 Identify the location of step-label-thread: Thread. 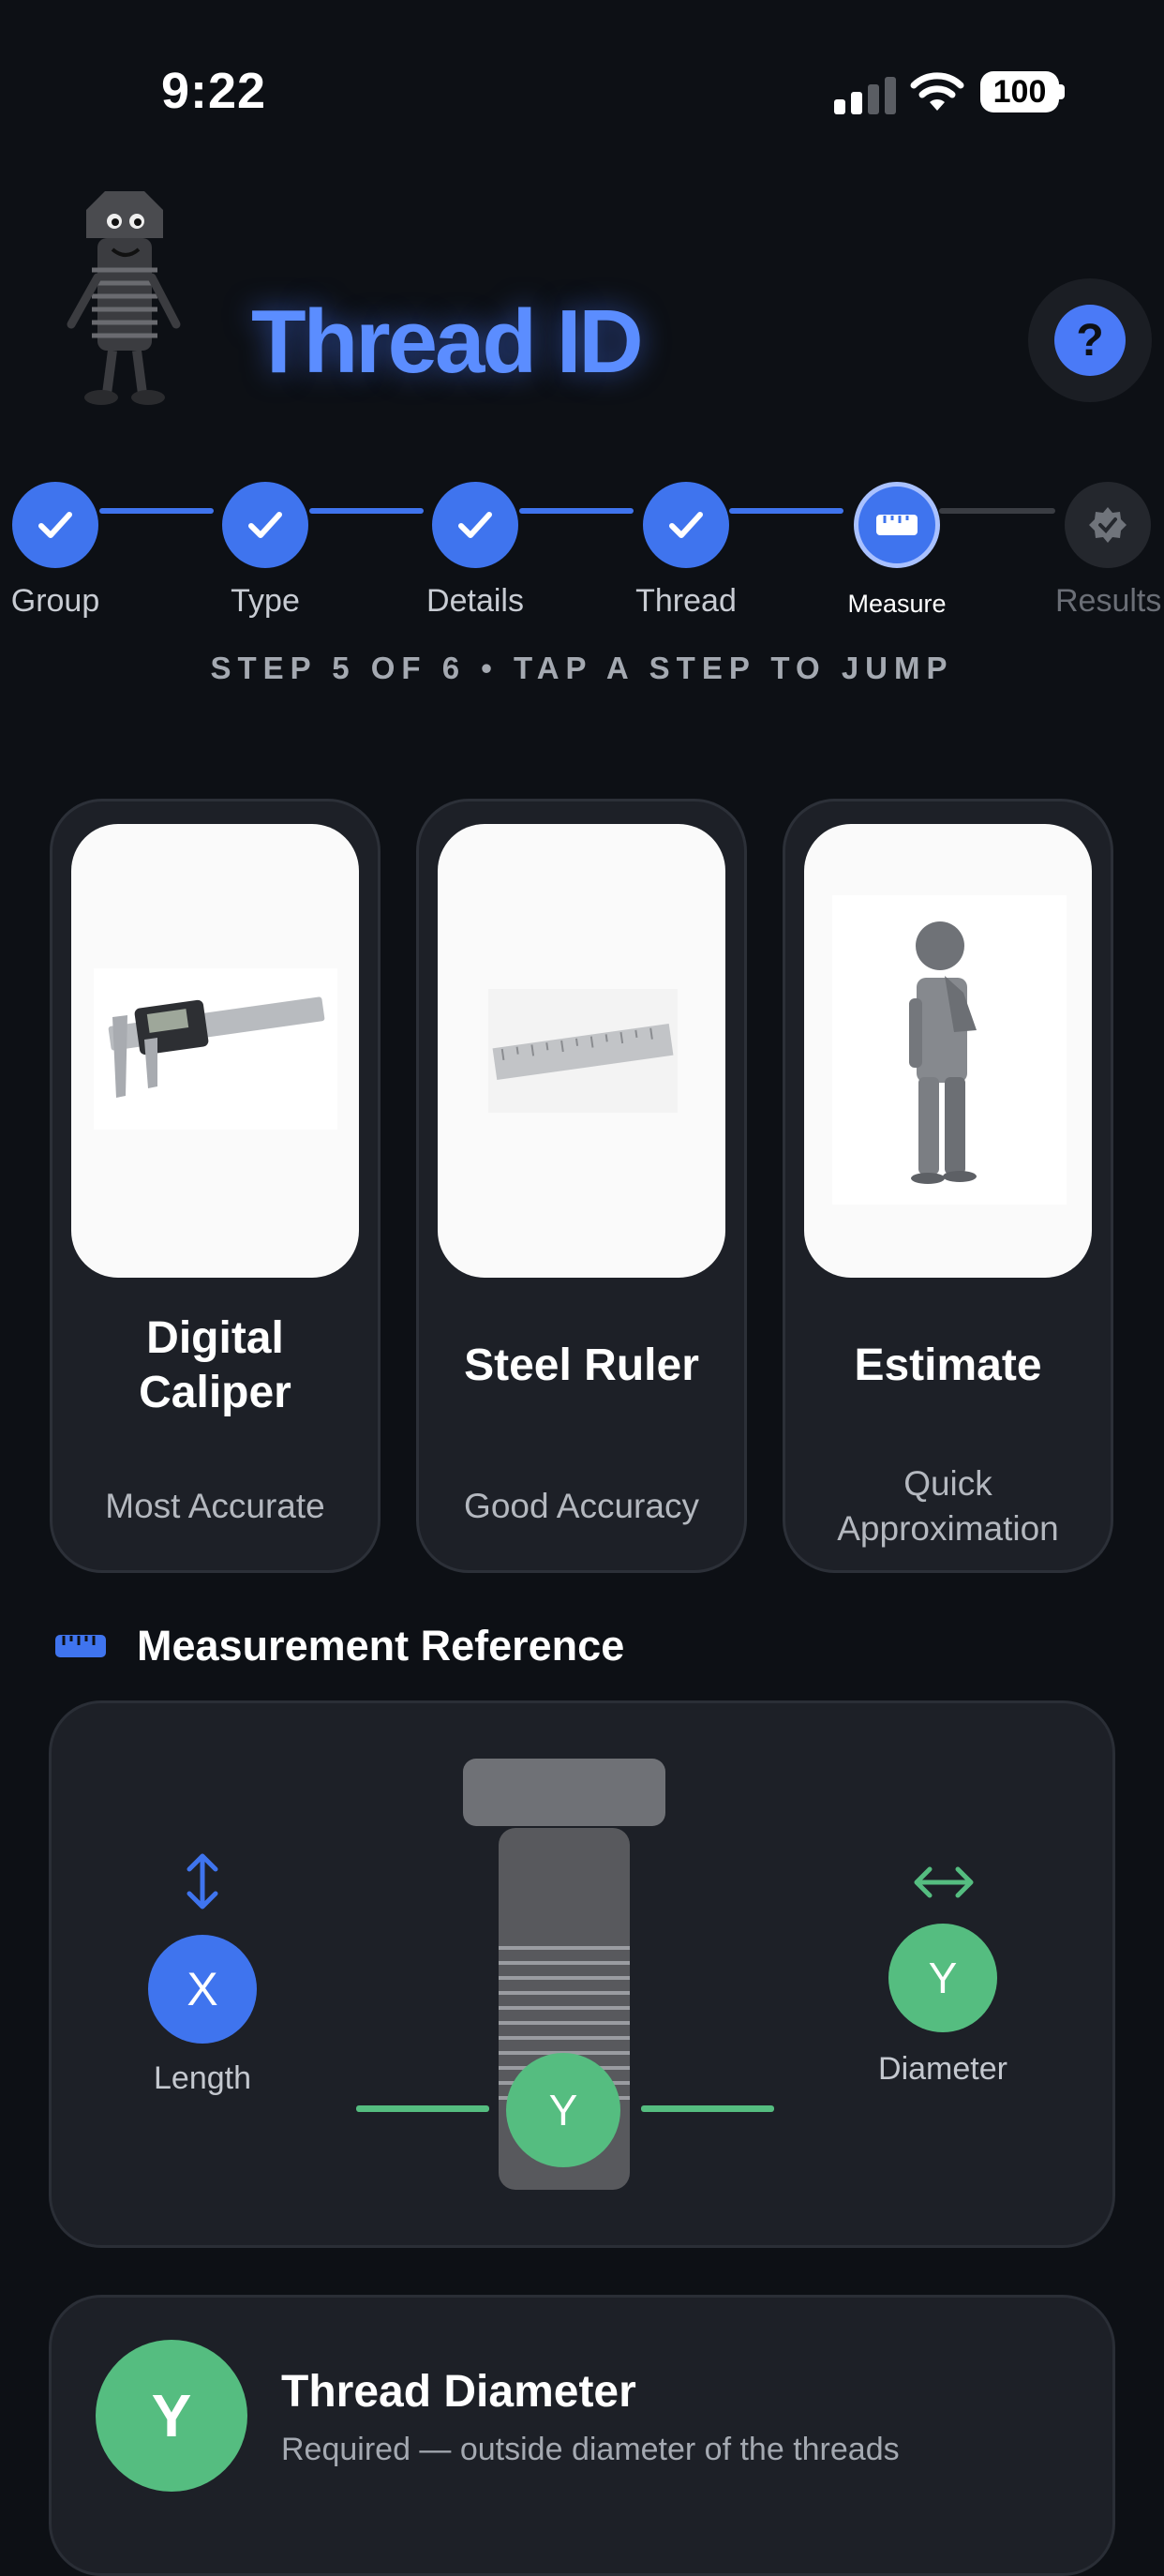
(686, 601).